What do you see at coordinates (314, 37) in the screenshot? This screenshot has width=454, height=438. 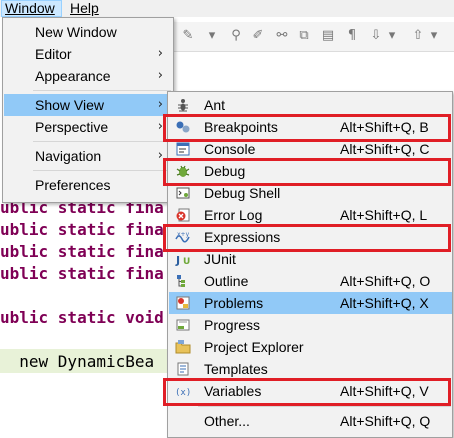 I see `toolbar: ✎ ▾ ⚲ ✐ ⚯ ⧉ ▤ ¶ ⇩ ▾ ⇧ ▾` at bounding box center [314, 37].